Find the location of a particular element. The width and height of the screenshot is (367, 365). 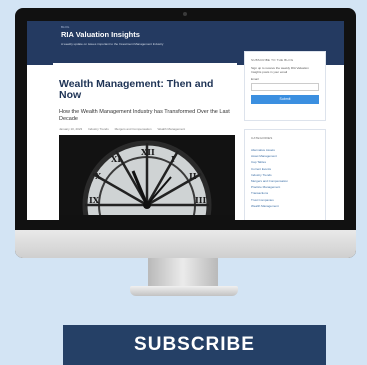

camera-icon is located at coordinates (185, 14).